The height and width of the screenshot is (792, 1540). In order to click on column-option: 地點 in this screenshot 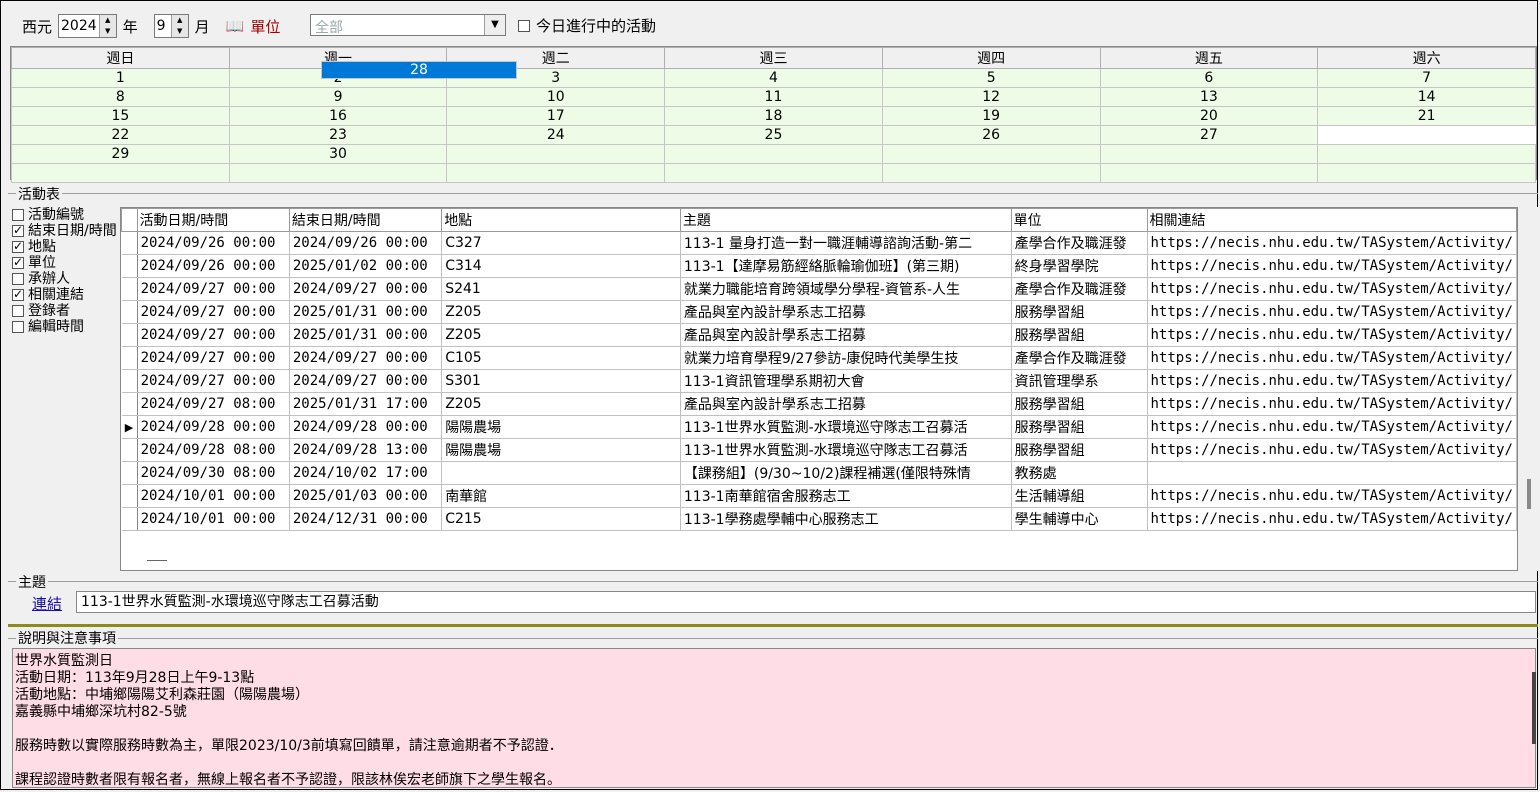, I will do `click(66, 247)`.